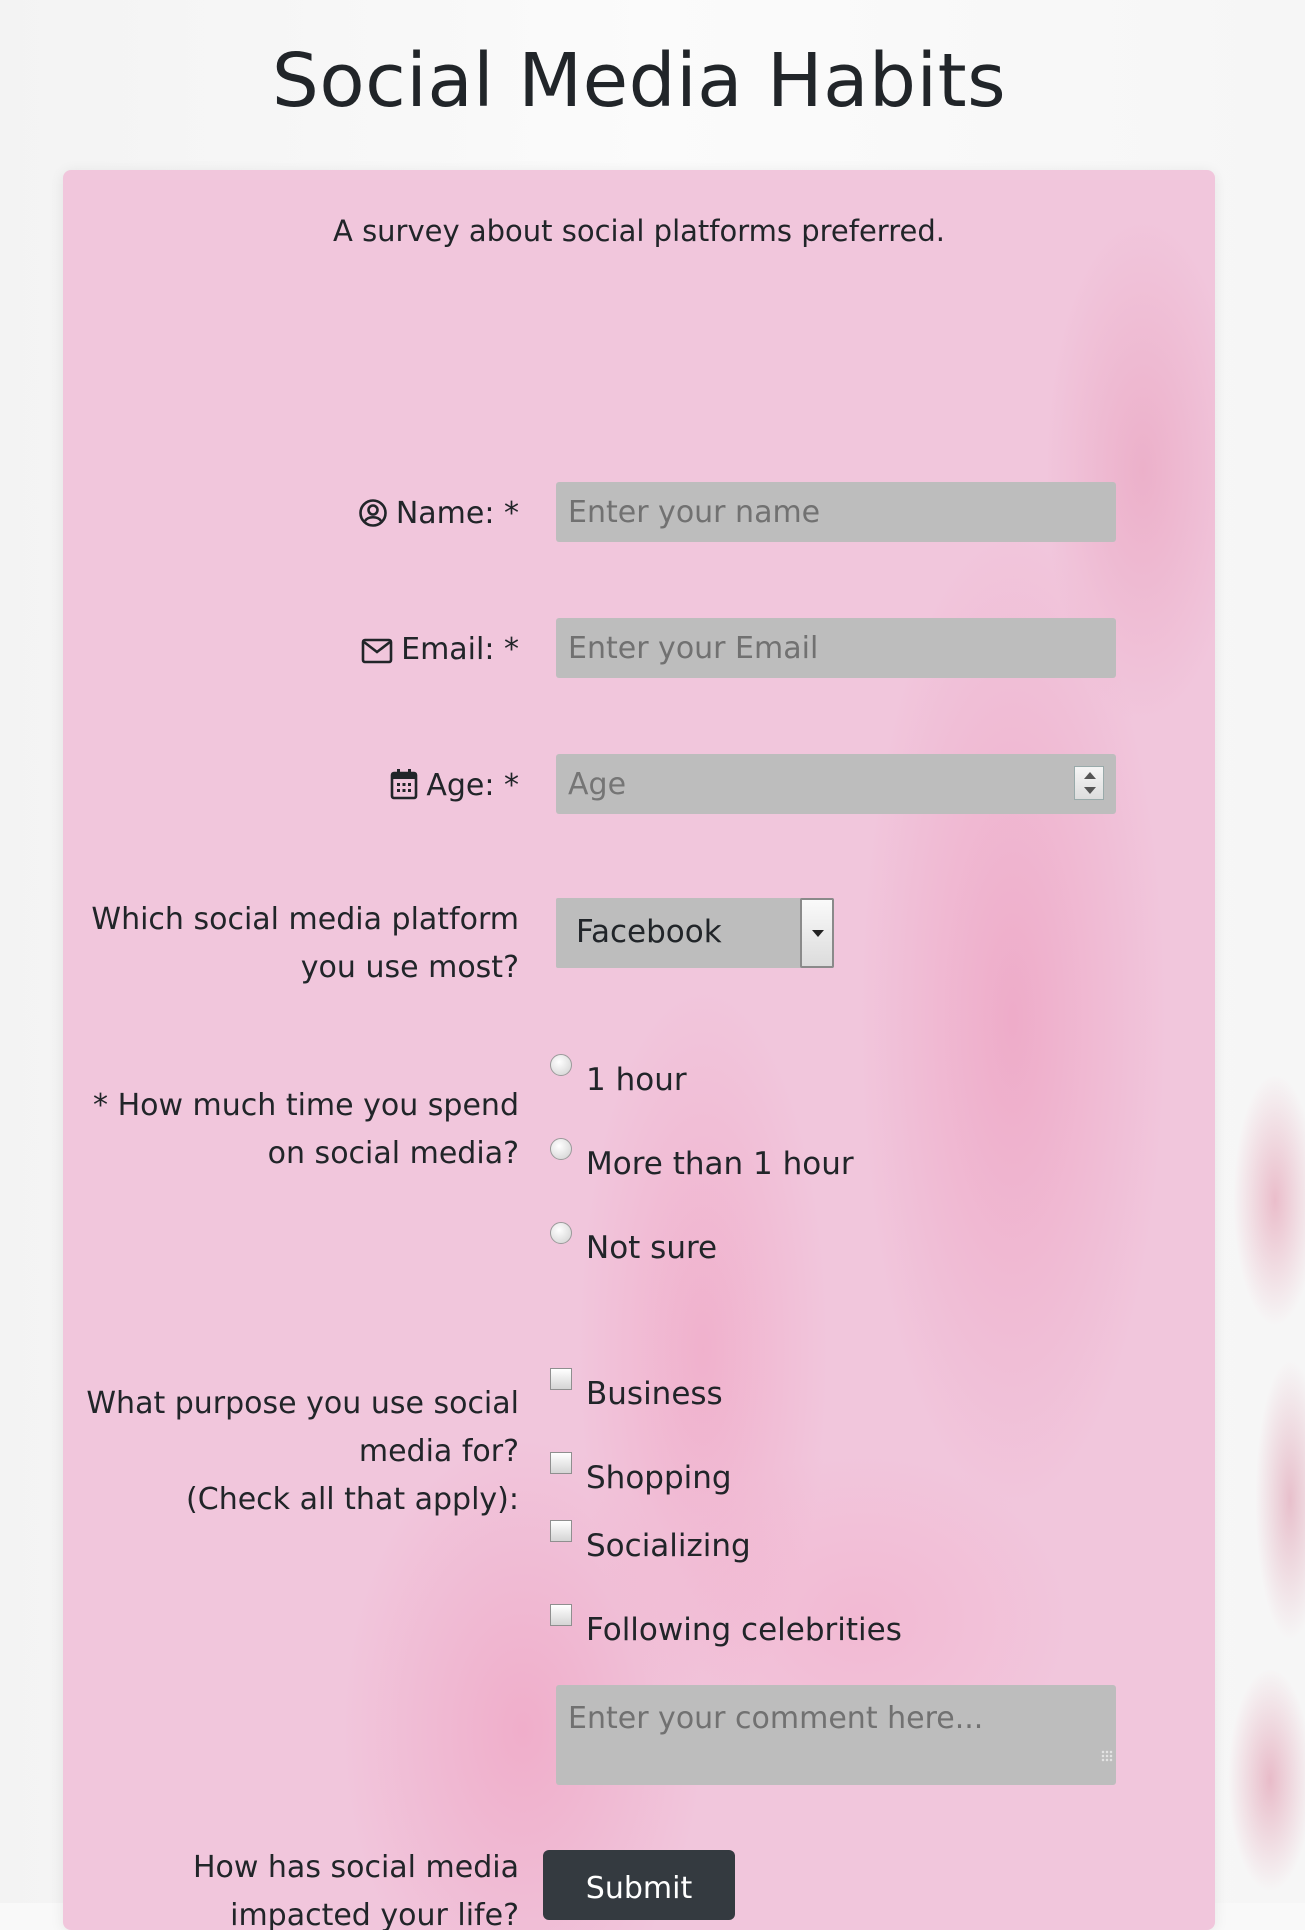  Describe the element at coordinates (744, 1630) in the screenshot. I see `purpose-option-label: Following celebrities` at that location.